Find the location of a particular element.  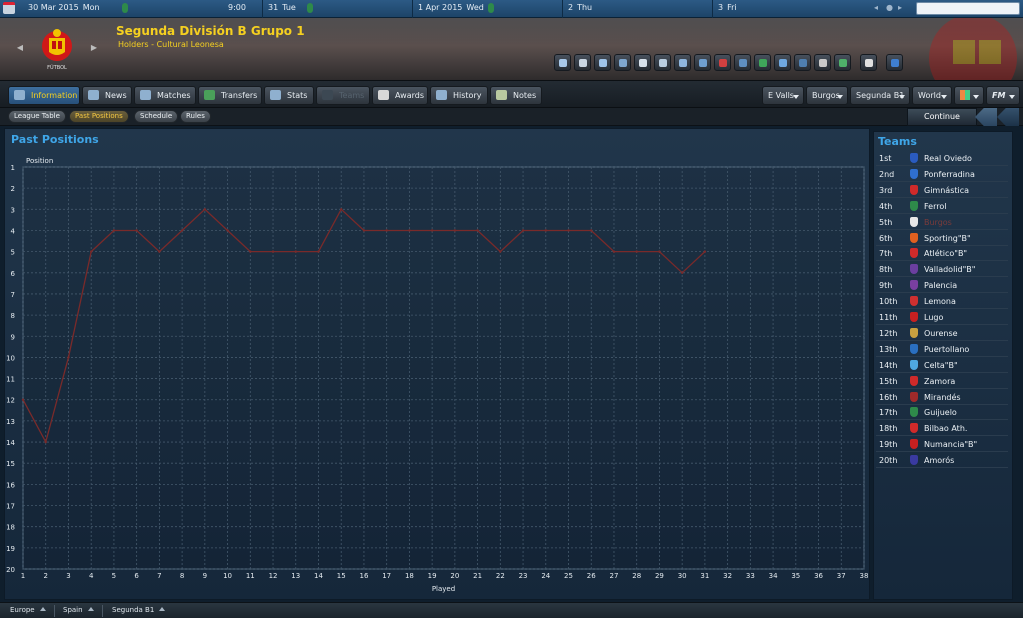

tab-news: News is located at coordinates (107, 95).